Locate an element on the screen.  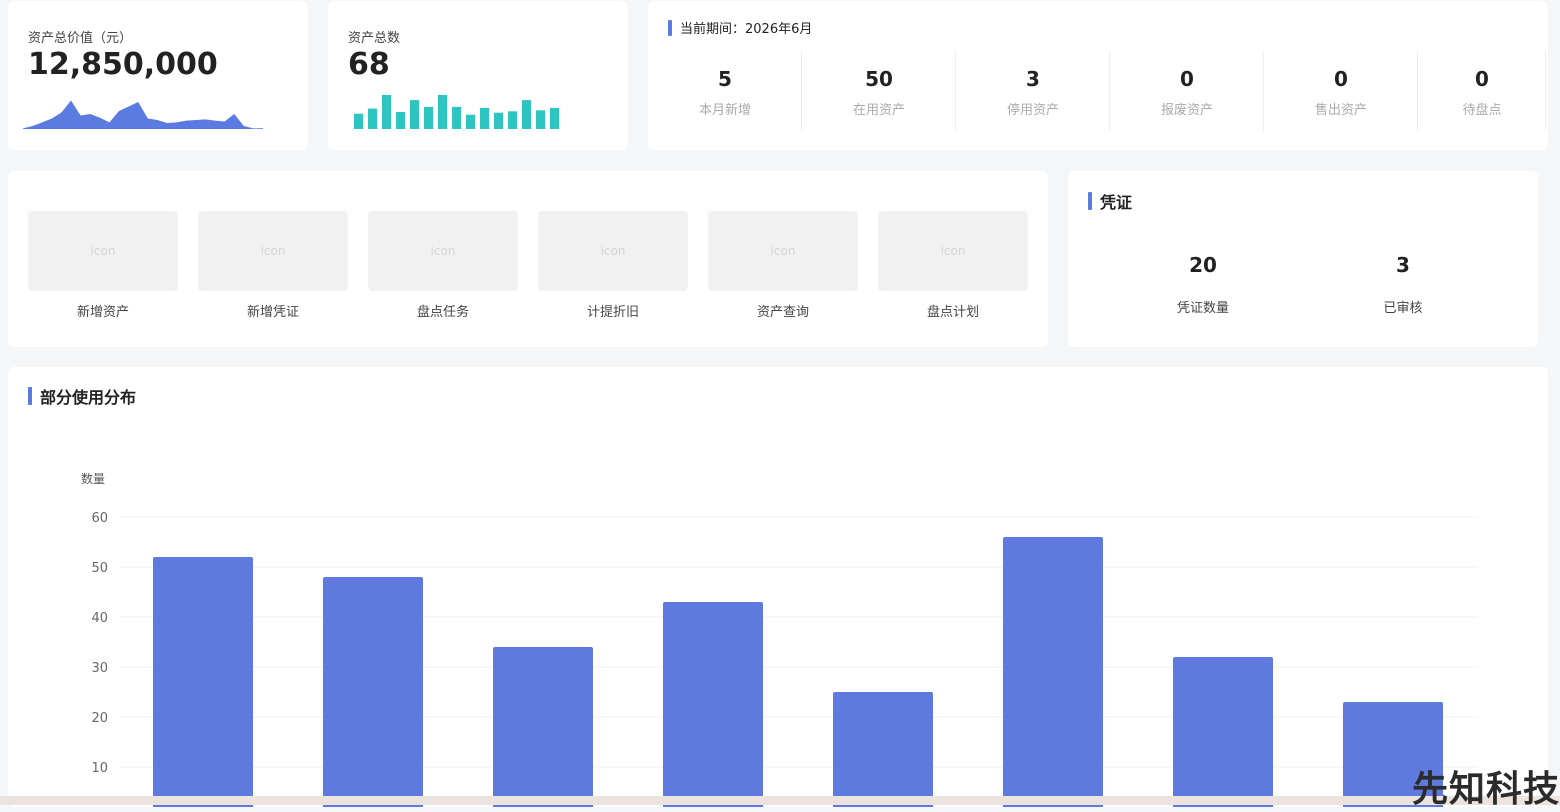
bottom-strip is located at coordinates (780, 800).